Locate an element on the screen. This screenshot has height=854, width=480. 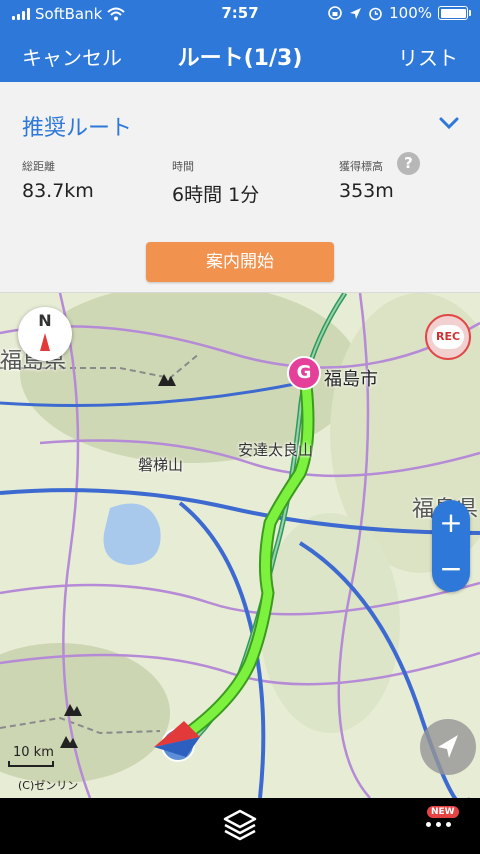
label-mountain: 安達太良山 is located at coordinates (276, 450).